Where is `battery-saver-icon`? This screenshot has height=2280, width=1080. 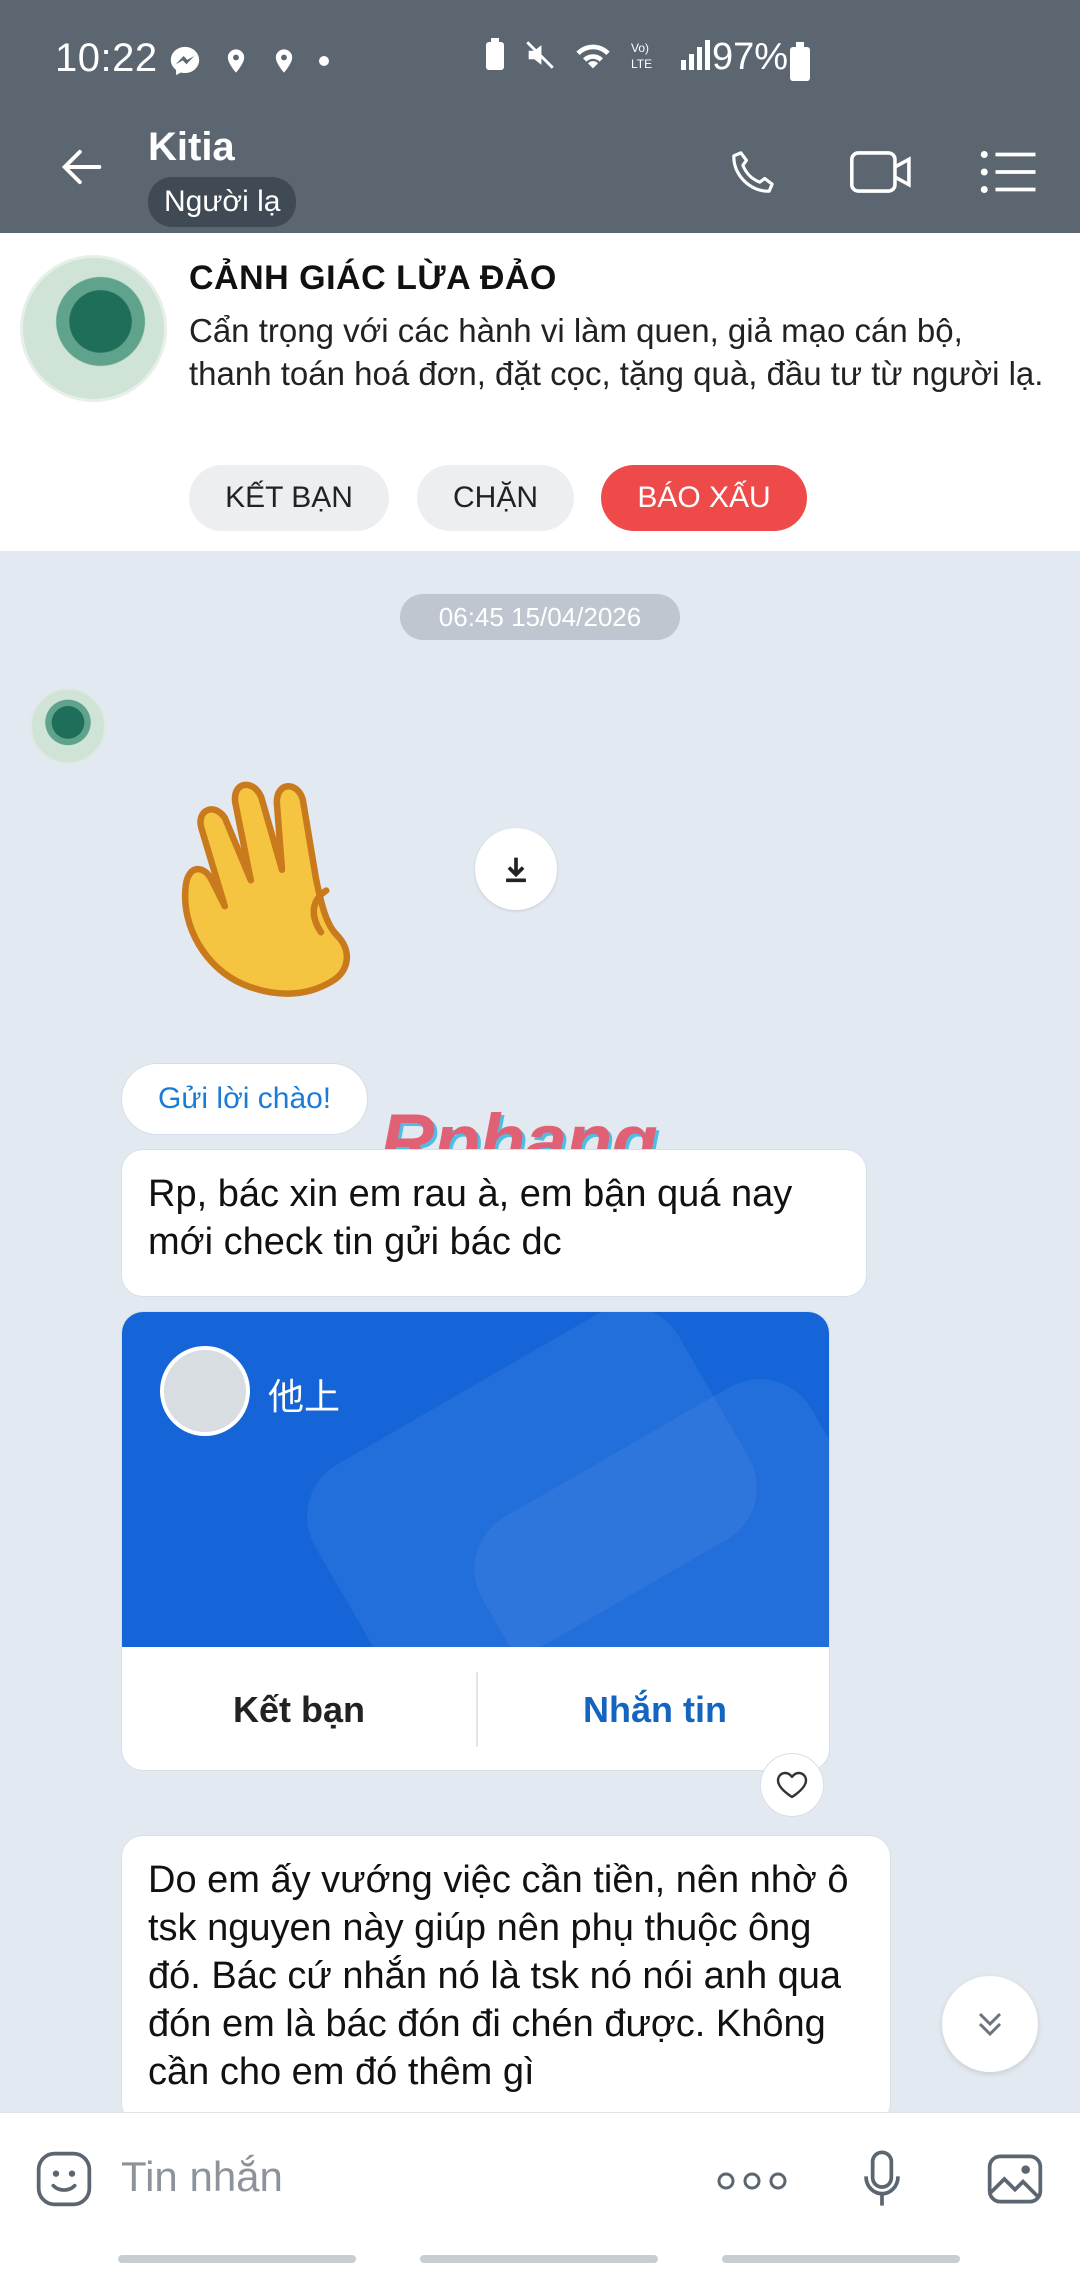 battery-saver-icon is located at coordinates (495, 54).